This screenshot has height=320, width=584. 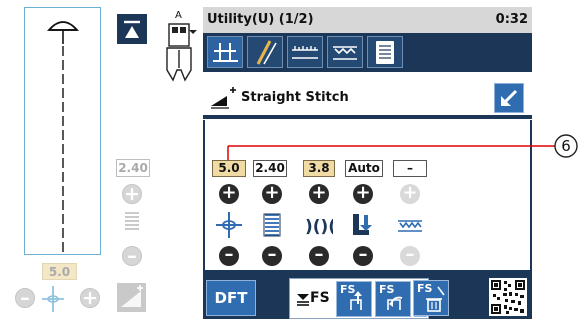 I want to click on callout-overlay, so click(x=402, y=147).